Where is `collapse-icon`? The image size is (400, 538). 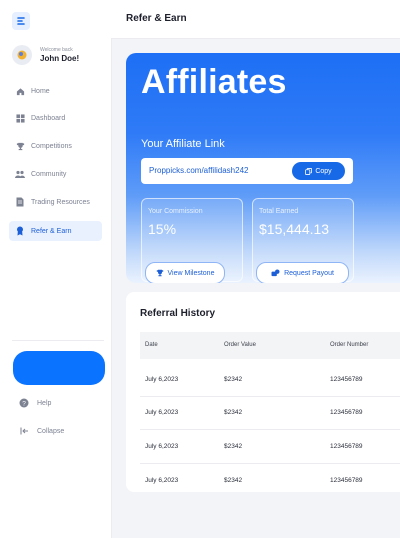
collapse-icon is located at coordinates (24, 431).